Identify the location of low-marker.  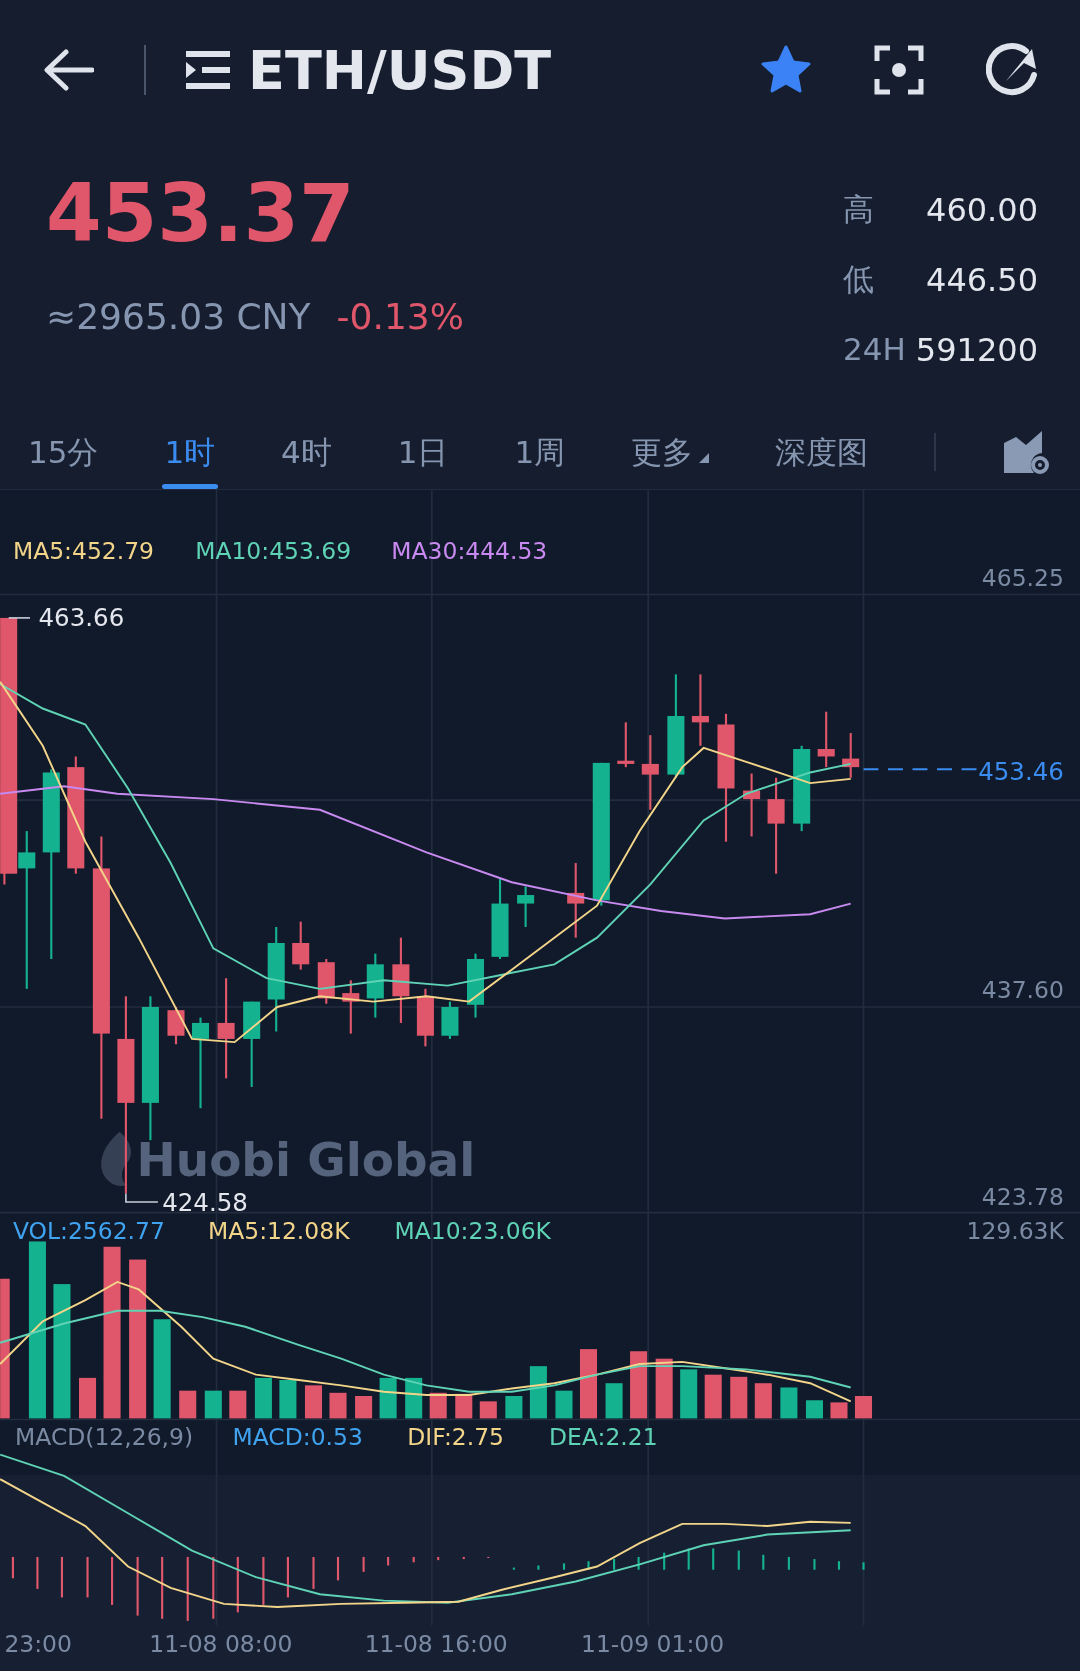
(142, 1197).